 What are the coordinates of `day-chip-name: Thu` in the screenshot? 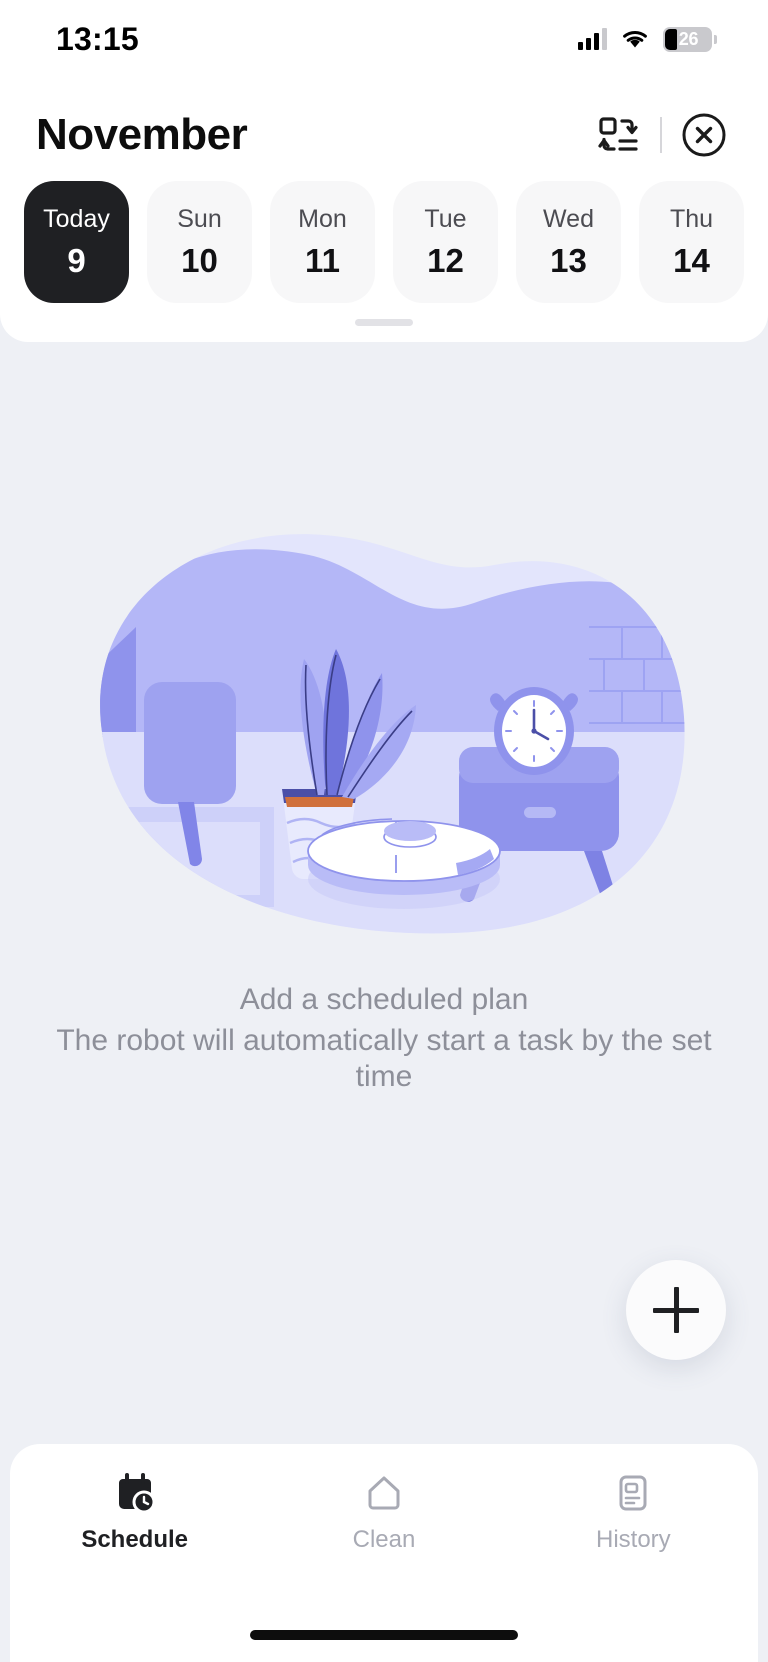 It's located at (691, 218).